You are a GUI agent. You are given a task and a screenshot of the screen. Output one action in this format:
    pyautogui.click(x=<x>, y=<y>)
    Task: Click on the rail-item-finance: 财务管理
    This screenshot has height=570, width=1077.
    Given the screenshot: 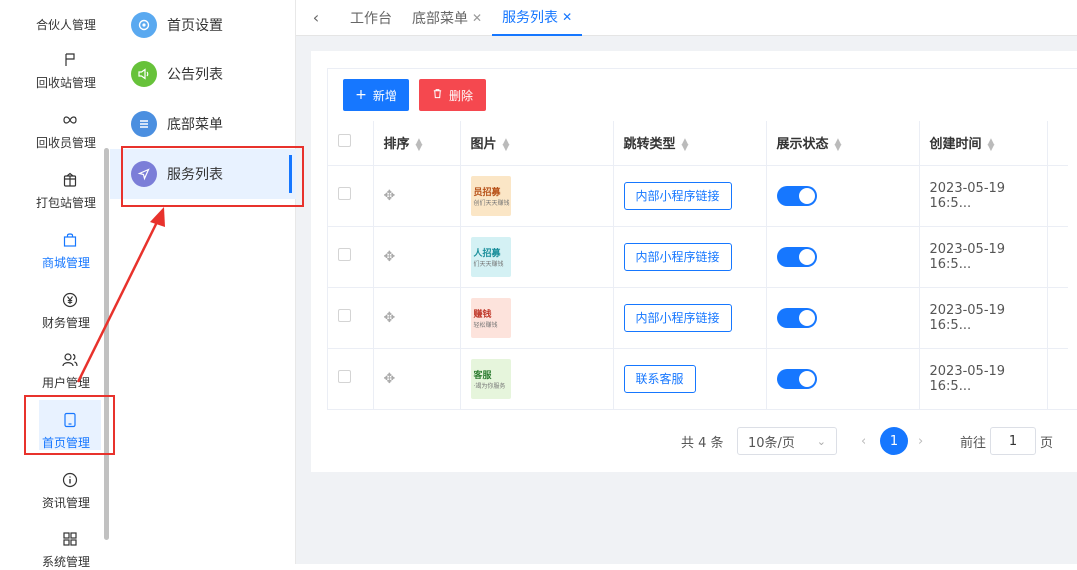 What is the action you would take?
    pyautogui.click(x=70, y=311)
    